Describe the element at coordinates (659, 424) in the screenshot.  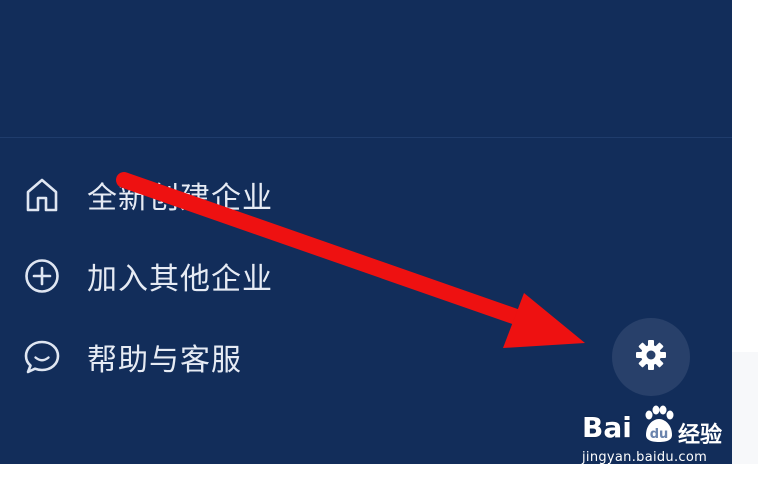
I see `baidu-paw-logo: du` at that location.